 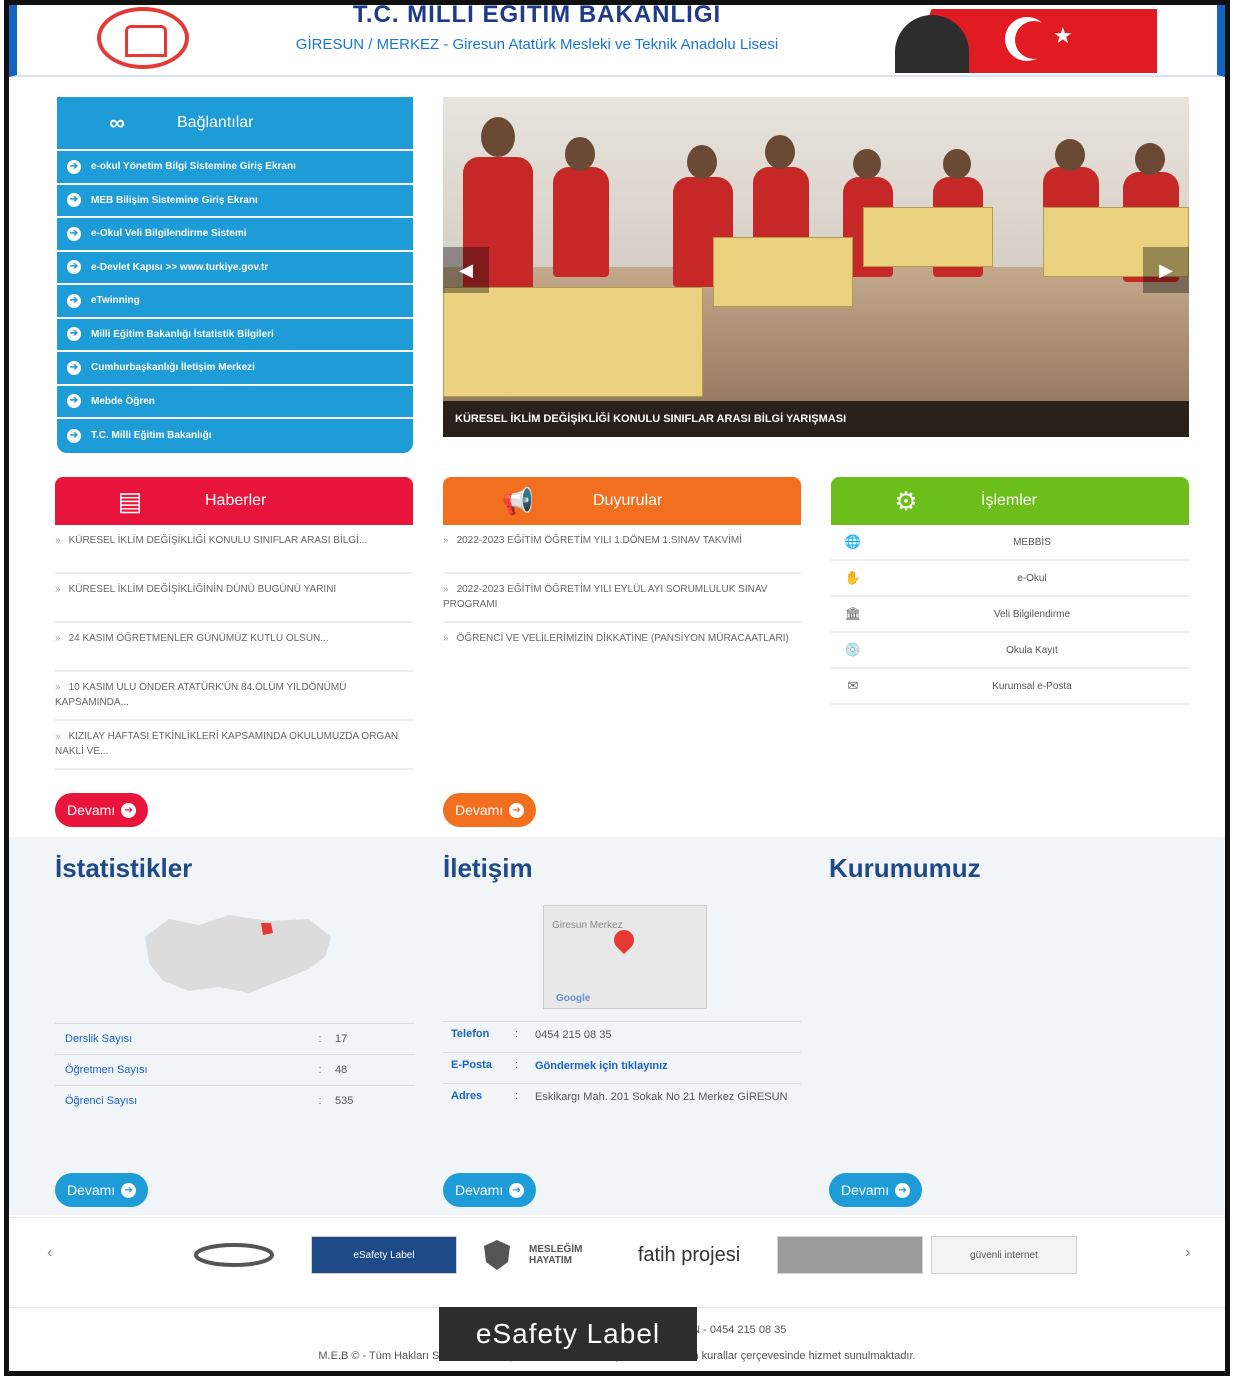 I want to click on partner-emblem-icon, so click(x=234, y=1255).